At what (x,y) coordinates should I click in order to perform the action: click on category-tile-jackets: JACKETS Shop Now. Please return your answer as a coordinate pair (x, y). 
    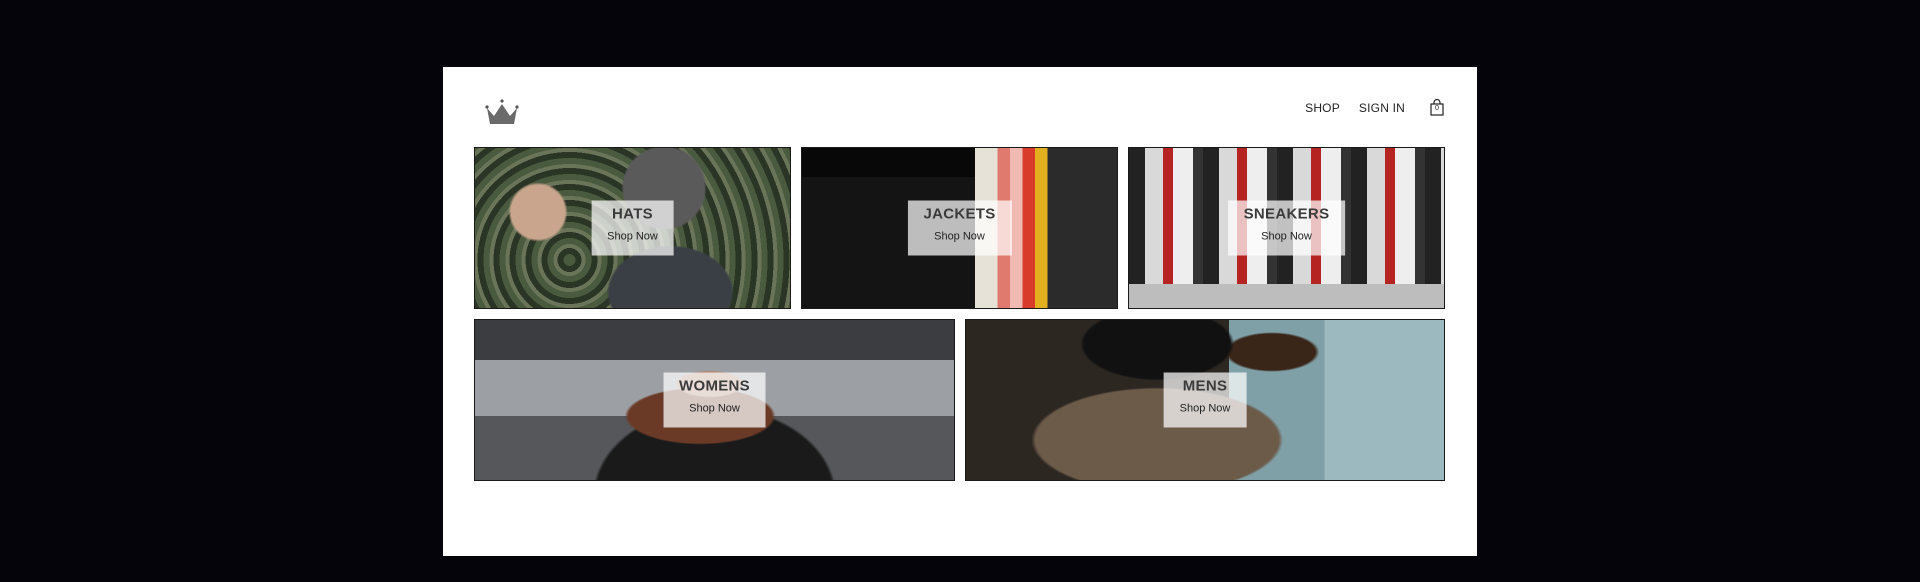
    Looking at the image, I should click on (959, 228).